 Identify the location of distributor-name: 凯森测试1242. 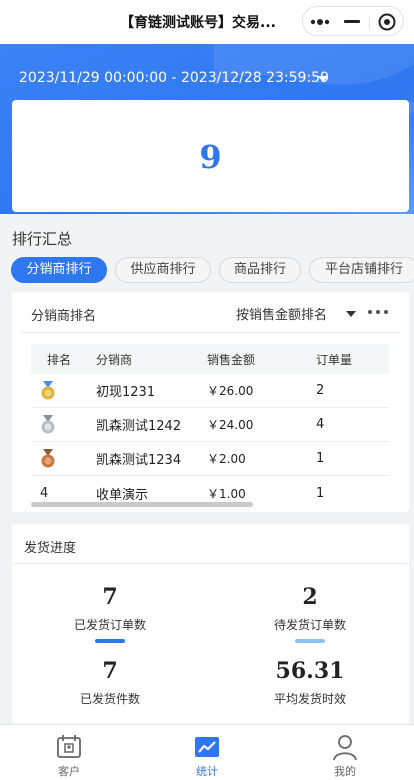
(139, 426).